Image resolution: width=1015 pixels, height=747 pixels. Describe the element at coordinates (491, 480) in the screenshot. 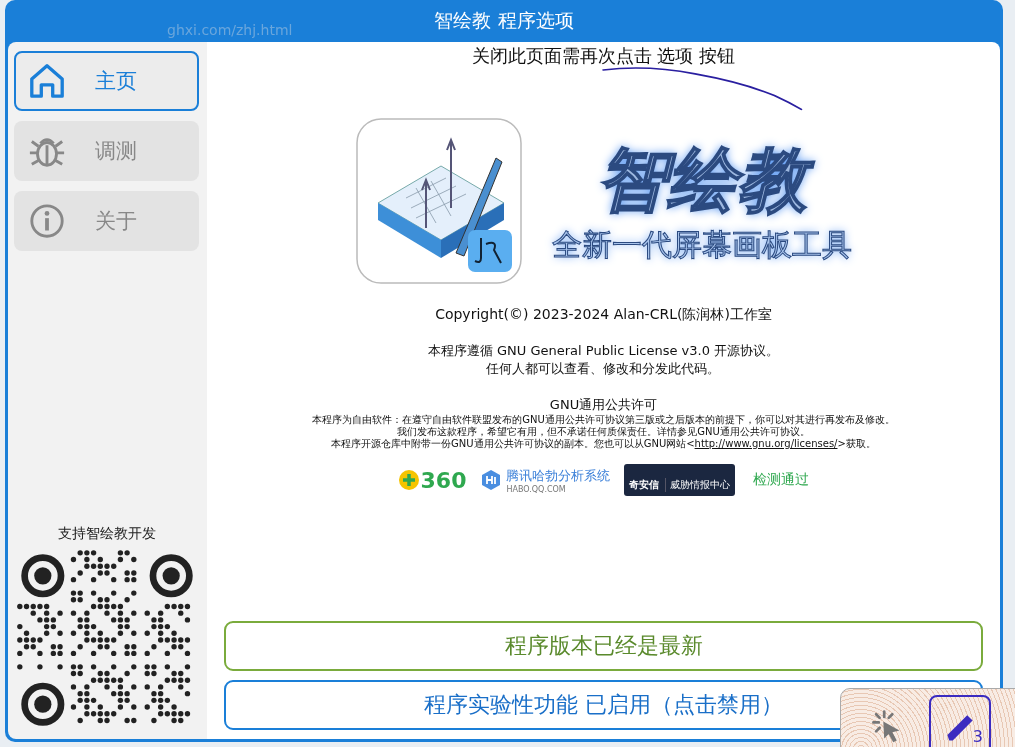

I see `hexagon-icon` at that location.